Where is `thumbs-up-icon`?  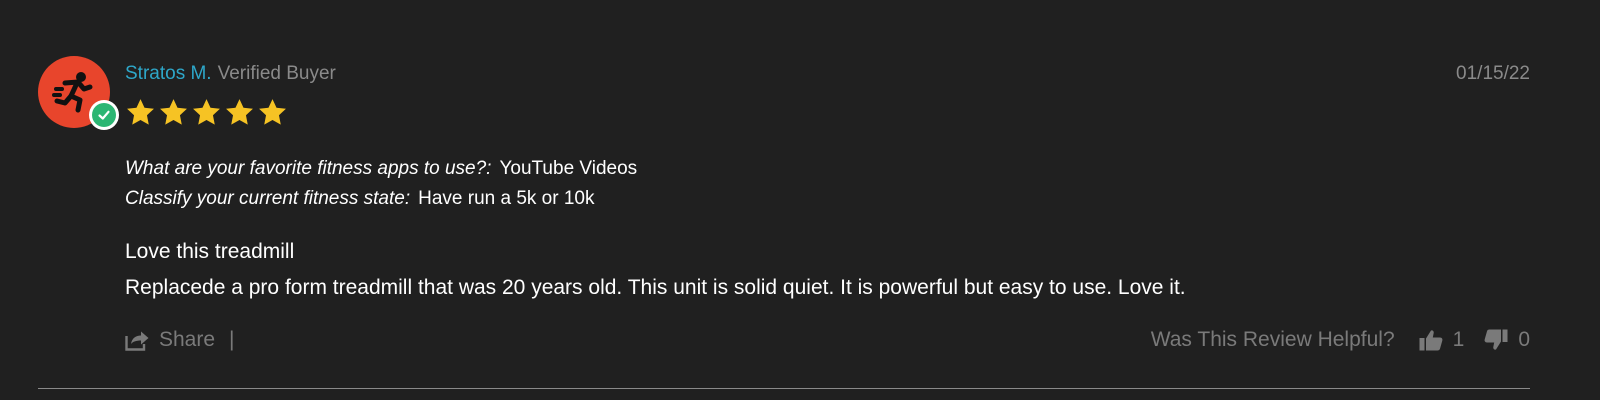
thumbs-up-icon is located at coordinates (1431, 340).